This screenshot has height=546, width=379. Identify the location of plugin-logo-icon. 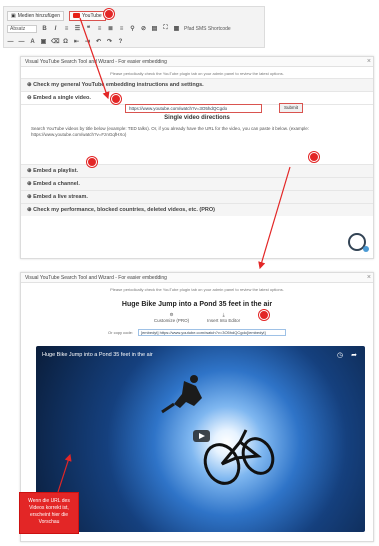
(358, 242).